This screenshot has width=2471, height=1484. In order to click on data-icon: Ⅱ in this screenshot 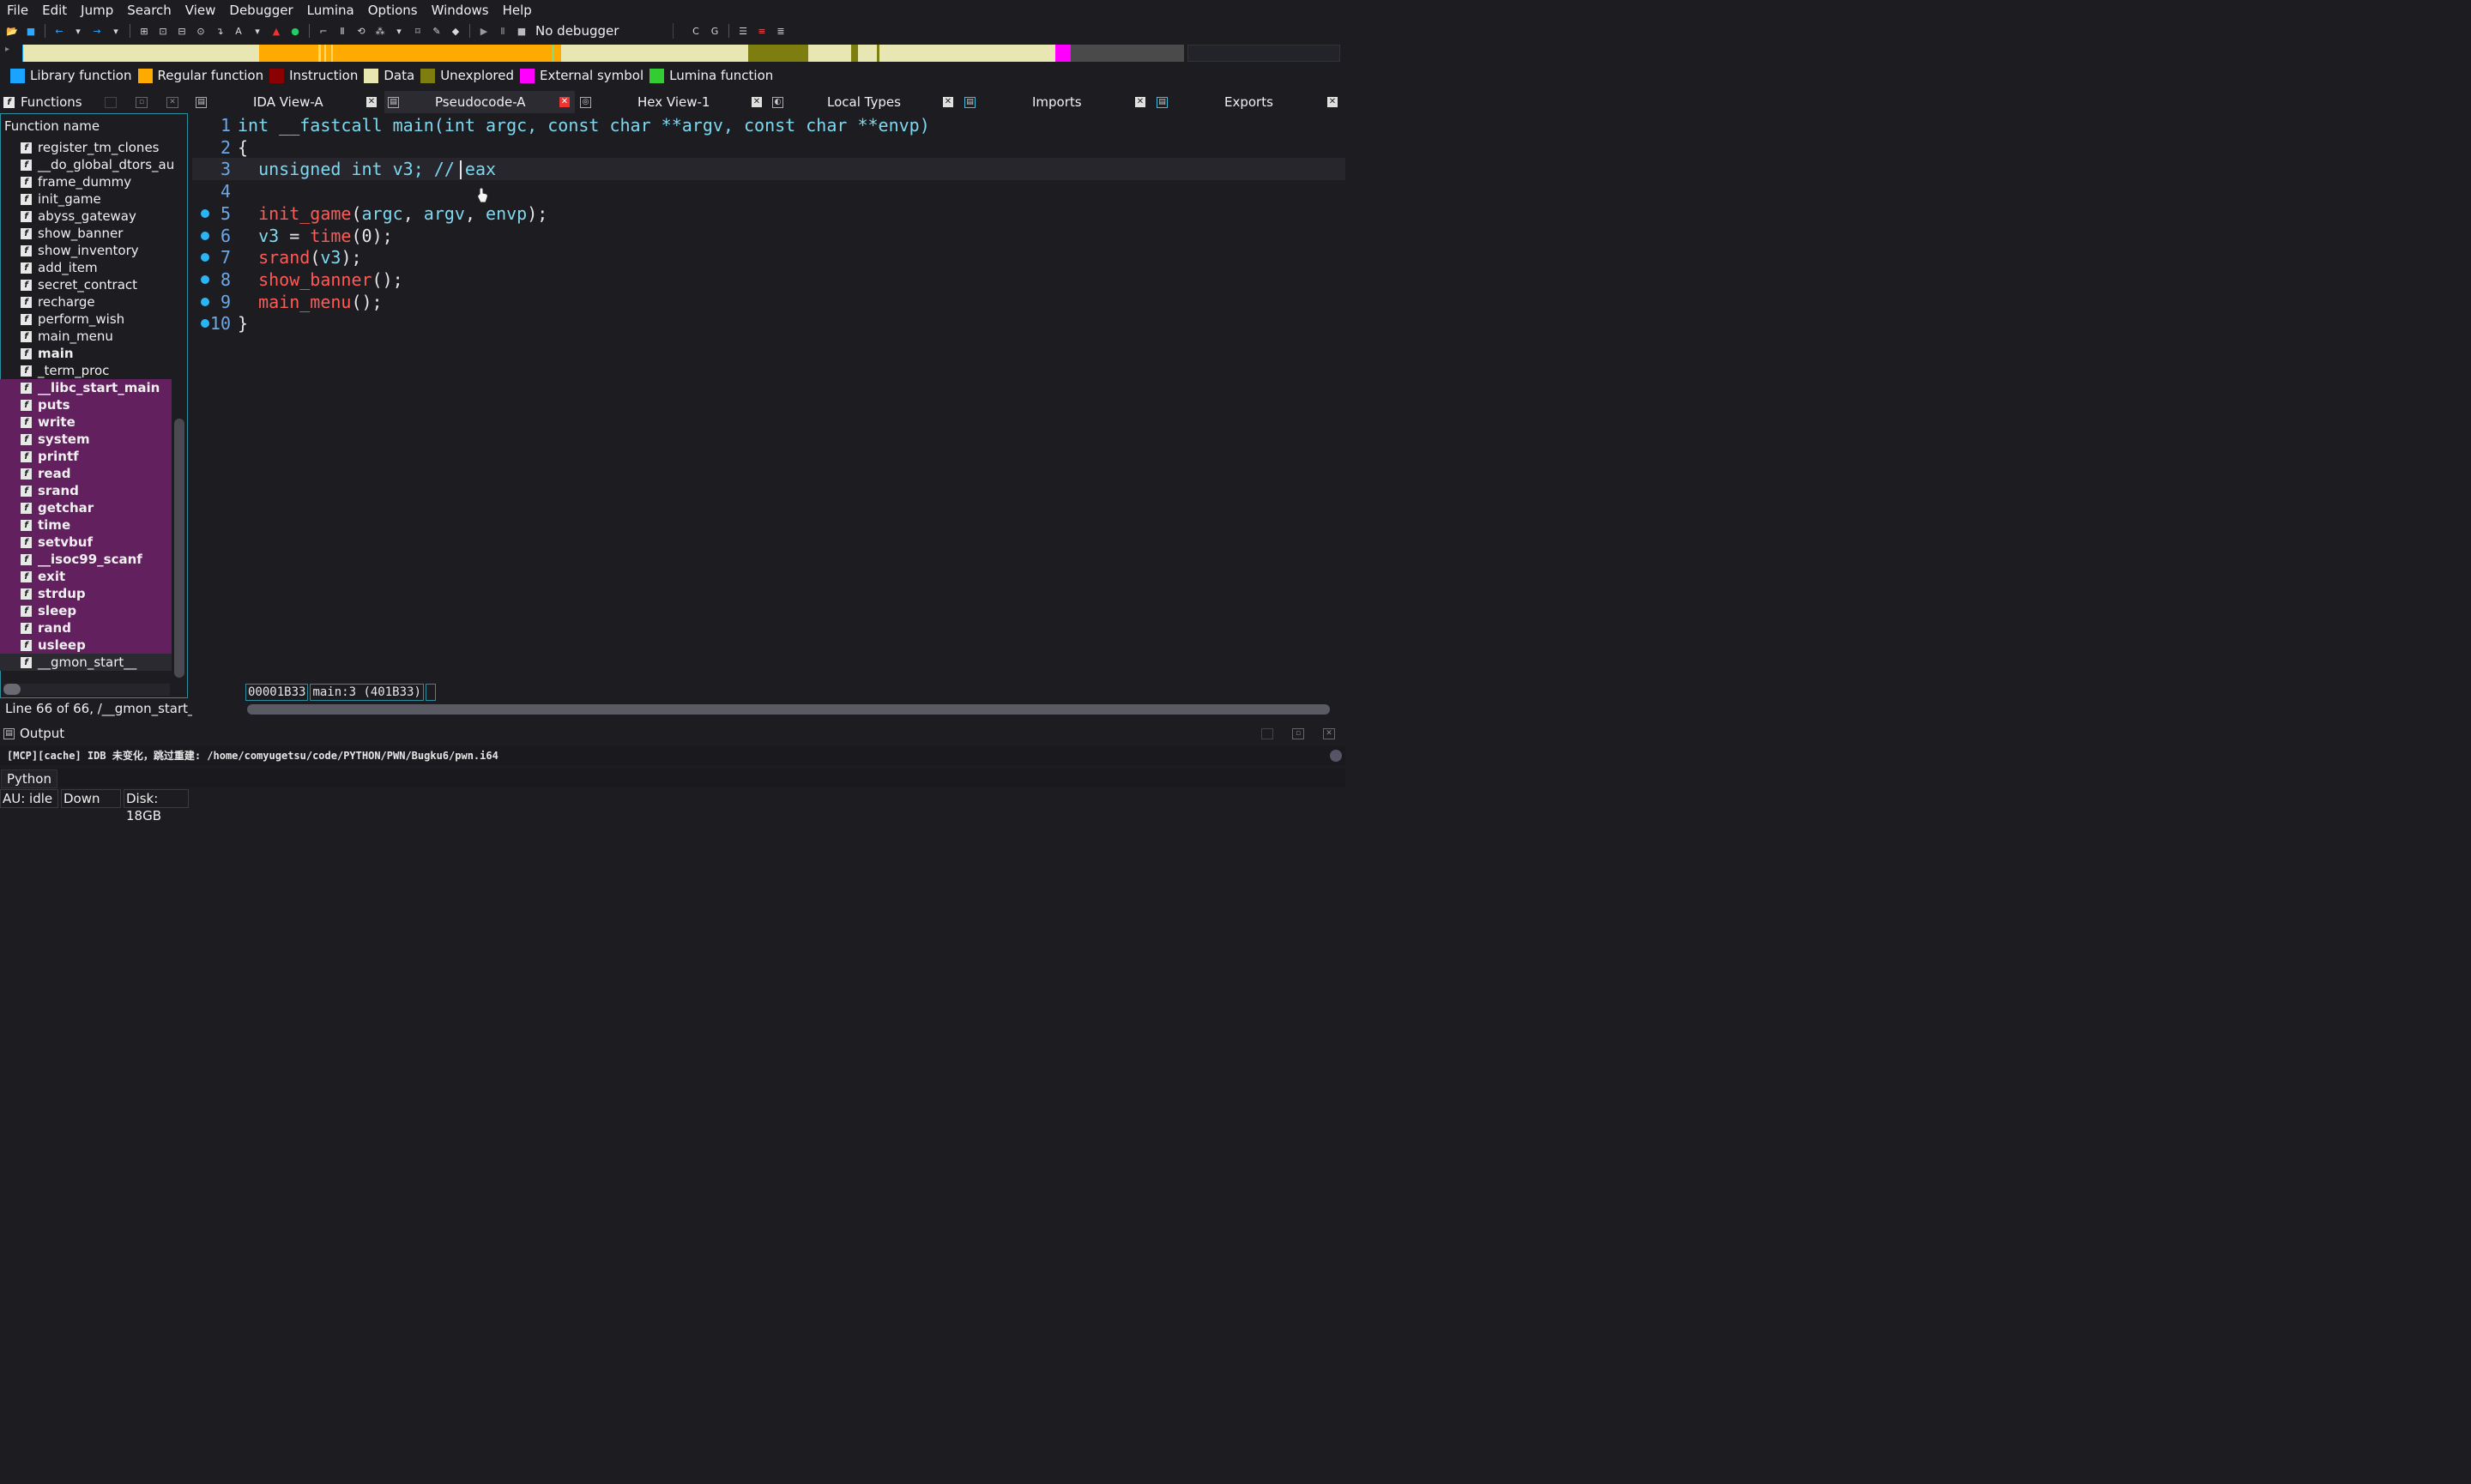, I will do `click(342, 31)`.